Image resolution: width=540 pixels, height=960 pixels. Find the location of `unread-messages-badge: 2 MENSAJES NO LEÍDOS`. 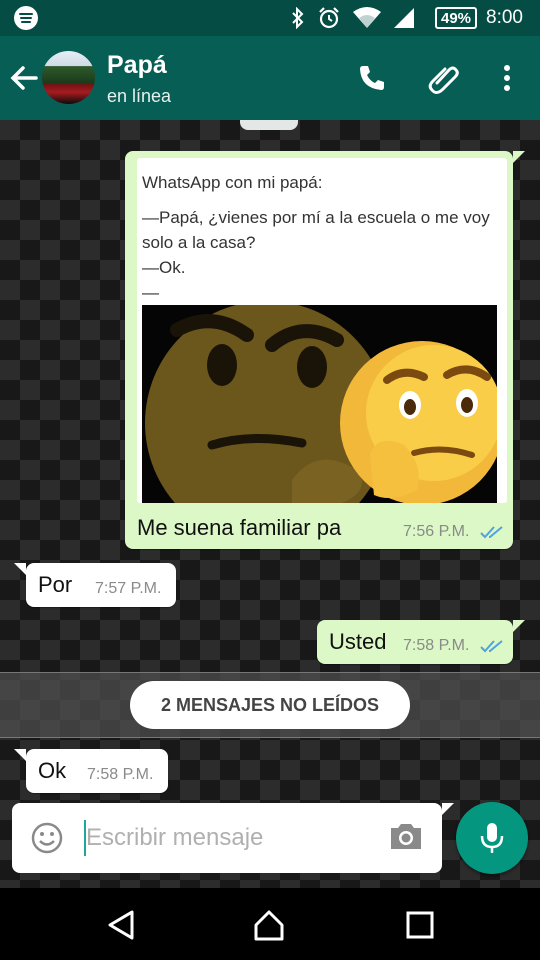

unread-messages-badge: 2 MENSAJES NO LEÍDOS is located at coordinates (270, 705).